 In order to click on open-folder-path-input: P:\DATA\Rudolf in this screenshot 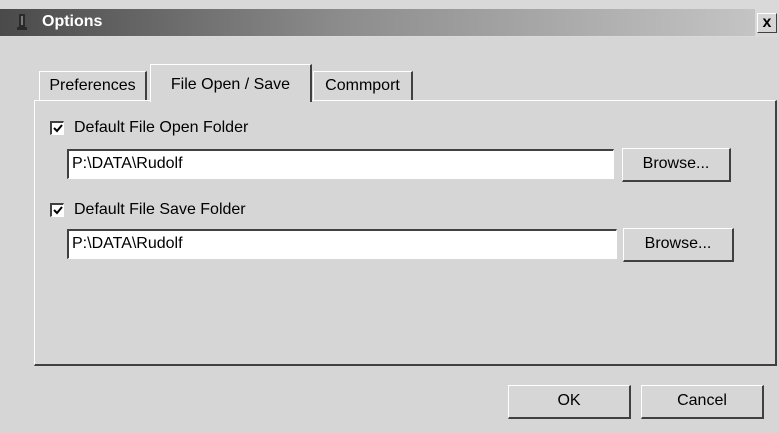, I will do `click(340, 164)`.